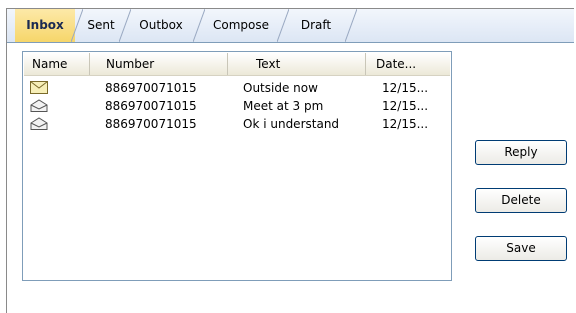  I want to click on column-header-name: Name, so click(57, 64).